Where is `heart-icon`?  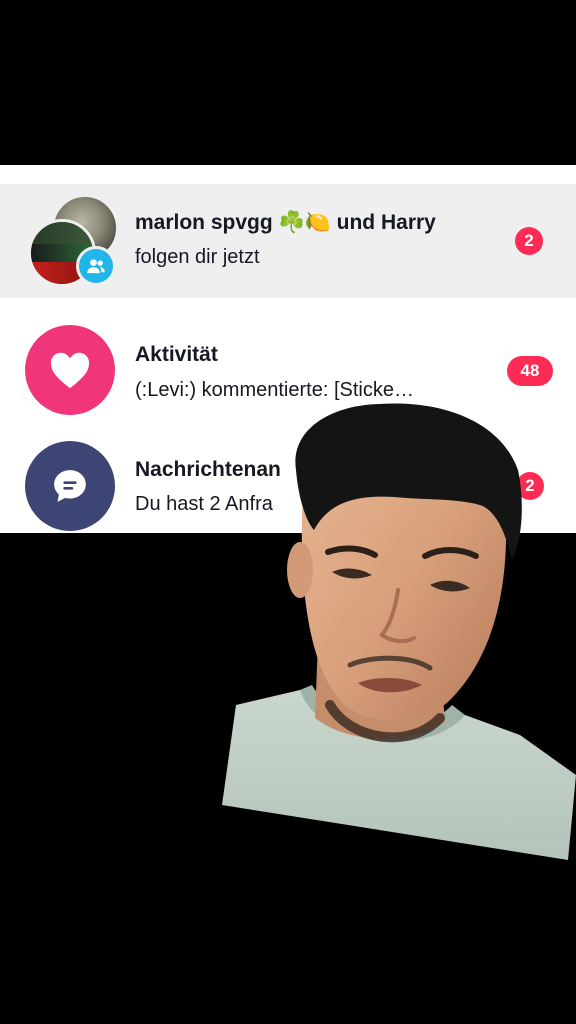 heart-icon is located at coordinates (70, 370).